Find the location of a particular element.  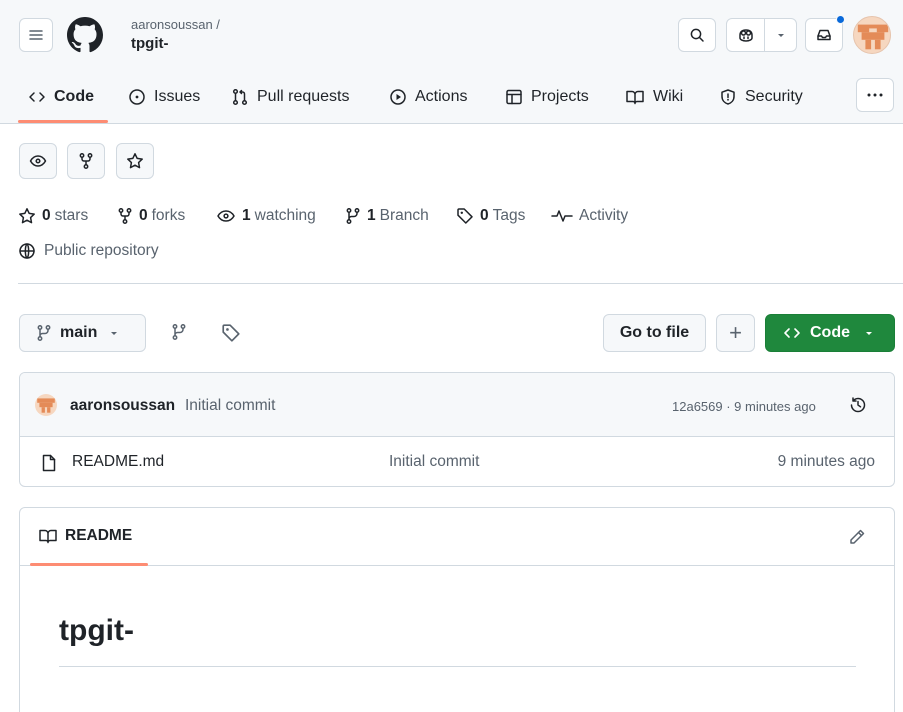

table-row: README.md Initial commit 9 minutes ago is located at coordinates (457, 462).